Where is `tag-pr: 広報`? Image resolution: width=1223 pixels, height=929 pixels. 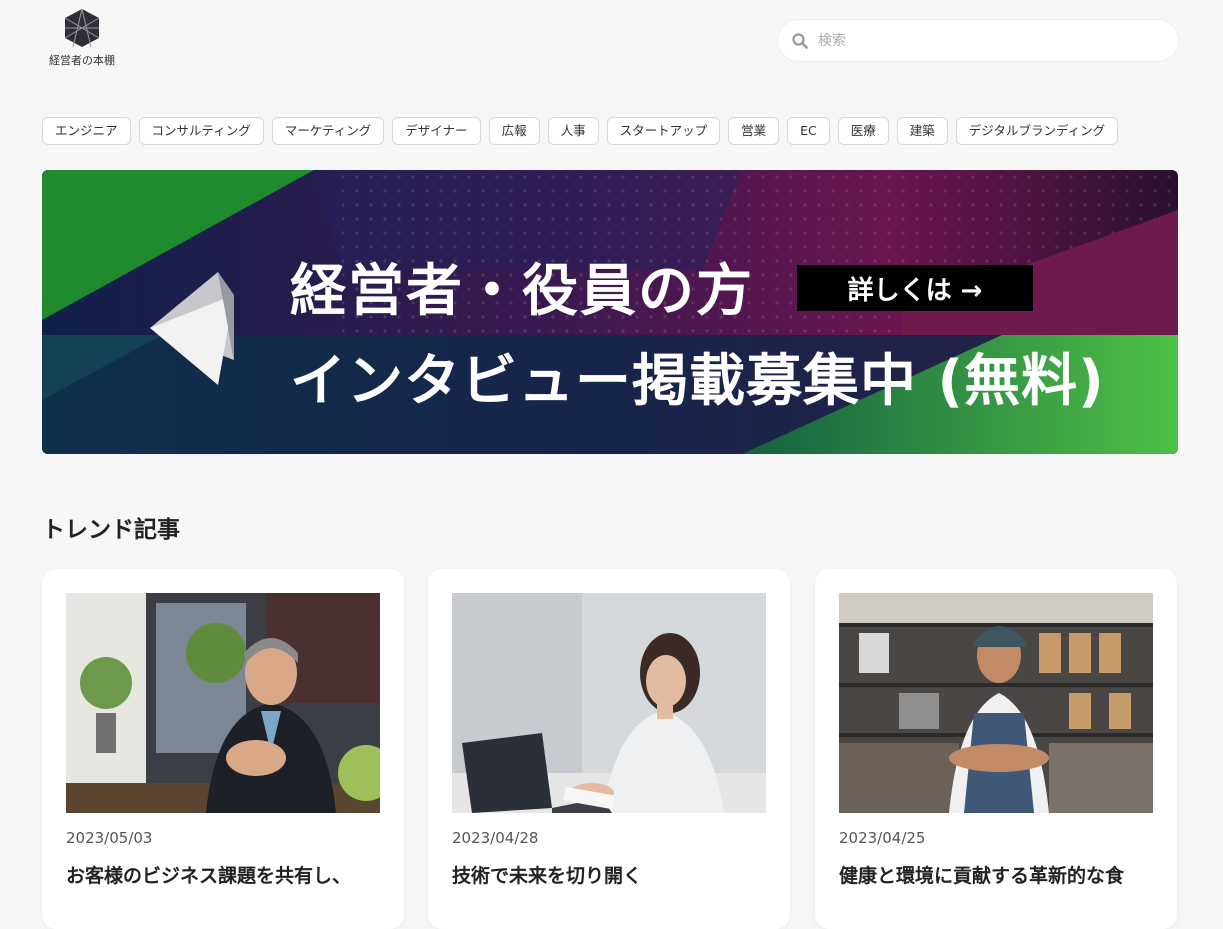
tag-pr: 広報 is located at coordinates (514, 131).